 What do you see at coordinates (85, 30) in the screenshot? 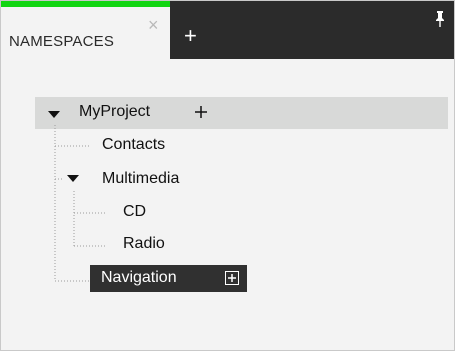
I see `tab-namespaces: NAMESPACES ×` at bounding box center [85, 30].